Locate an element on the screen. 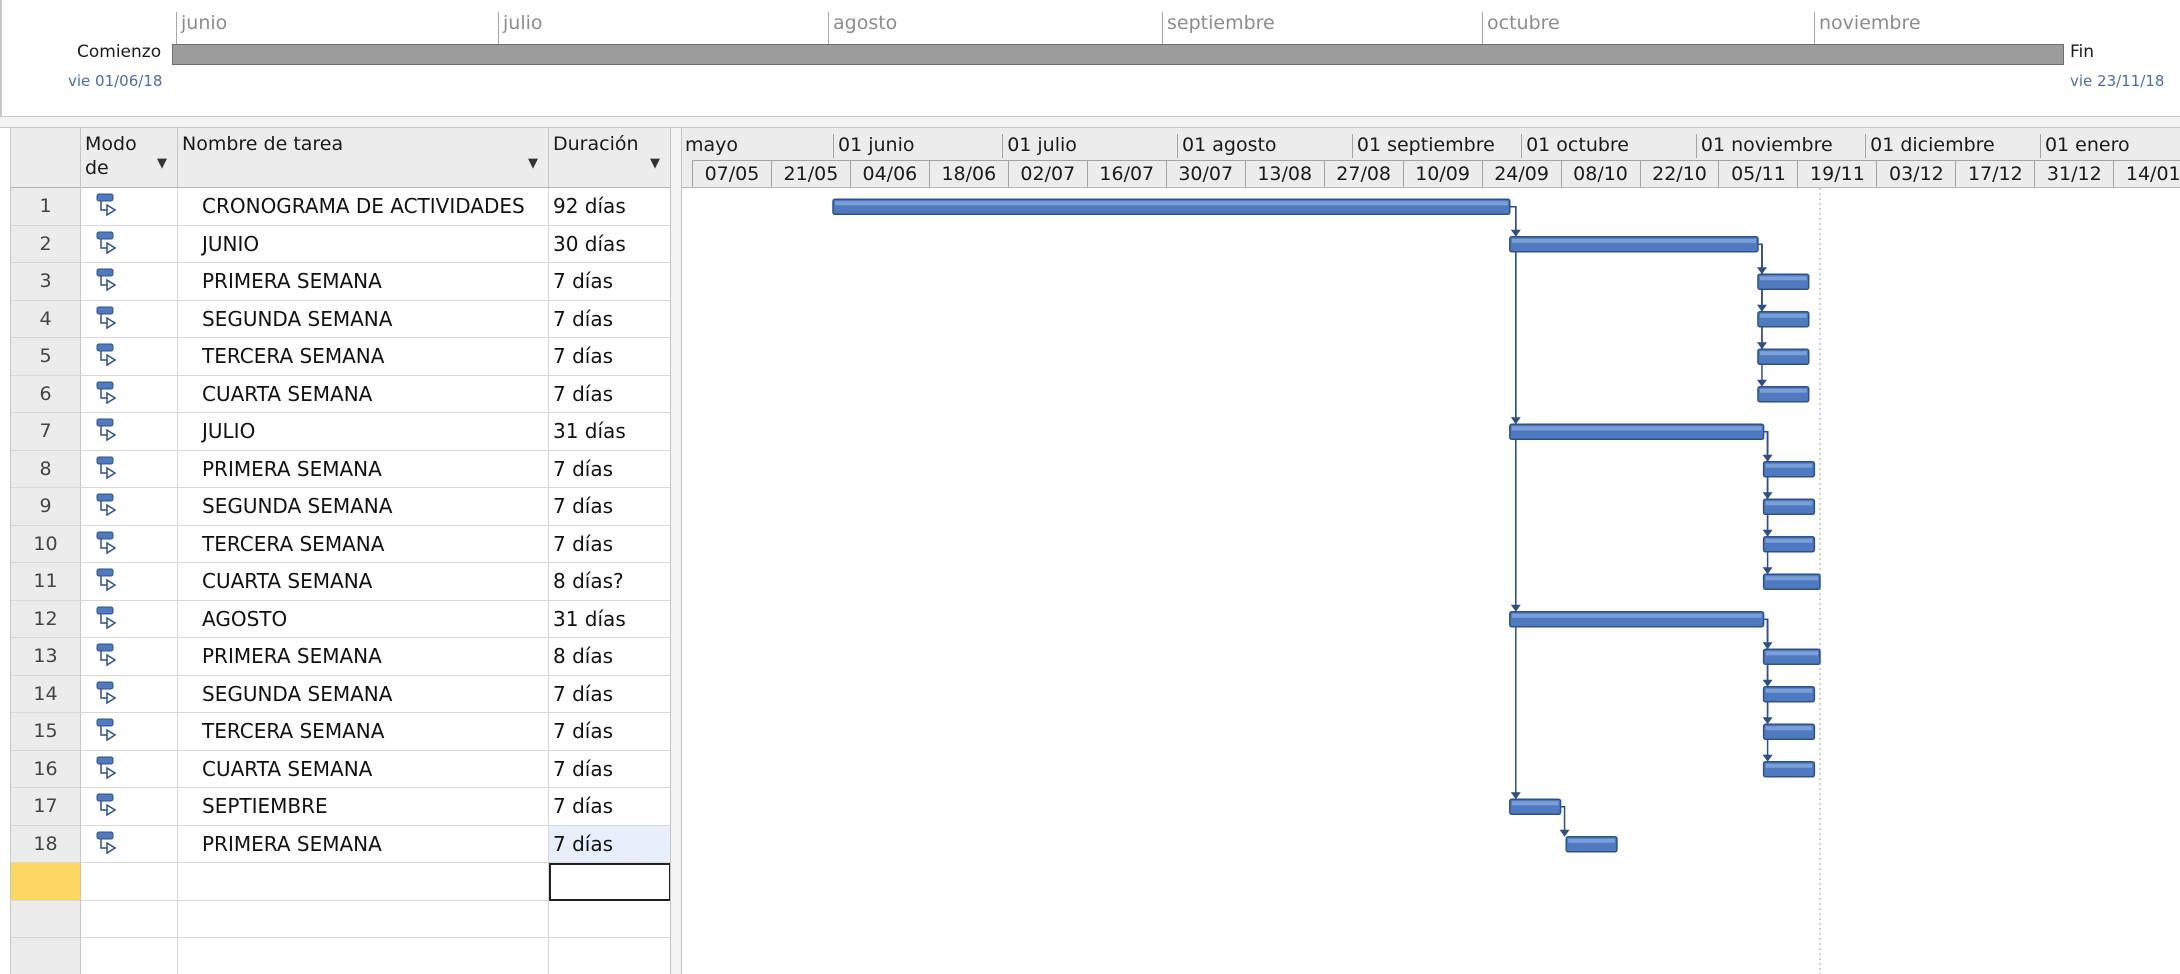 This screenshot has height=974, width=2180. table-row: 17 SEPTIEMBRE 7 días is located at coordinates (341, 807).